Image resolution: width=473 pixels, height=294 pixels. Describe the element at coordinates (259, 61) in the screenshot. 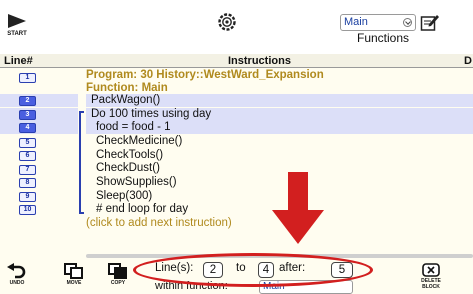

I see `instructions-column-header: Instructions` at that location.